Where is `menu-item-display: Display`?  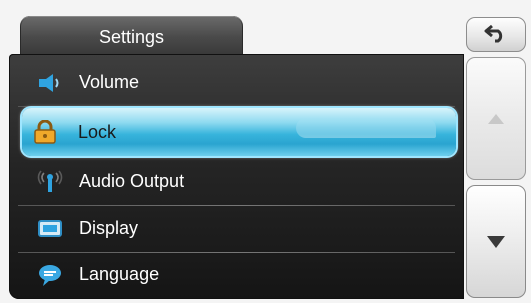 menu-item-display: Display is located at coordinates (236, 229).